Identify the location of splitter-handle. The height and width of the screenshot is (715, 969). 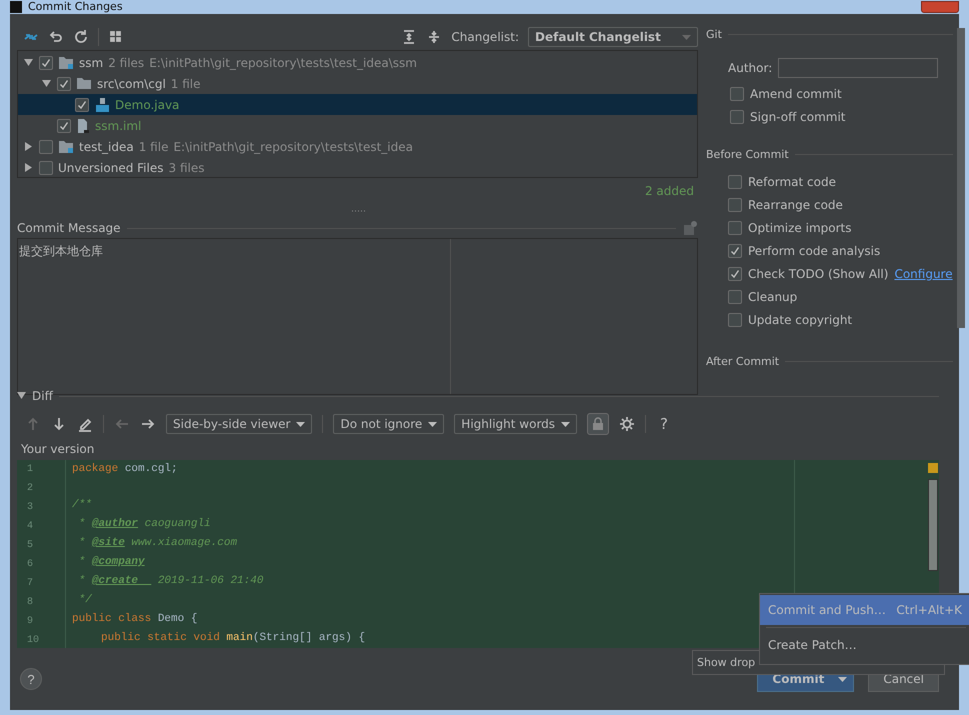
(357, 211).